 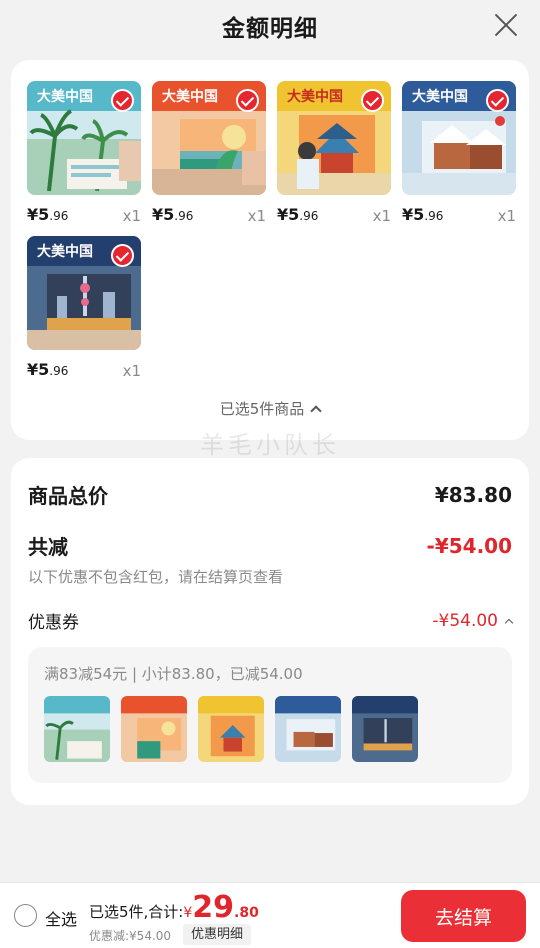 I want to click on checkout-button: 去结算, so click(x=463, y=916).